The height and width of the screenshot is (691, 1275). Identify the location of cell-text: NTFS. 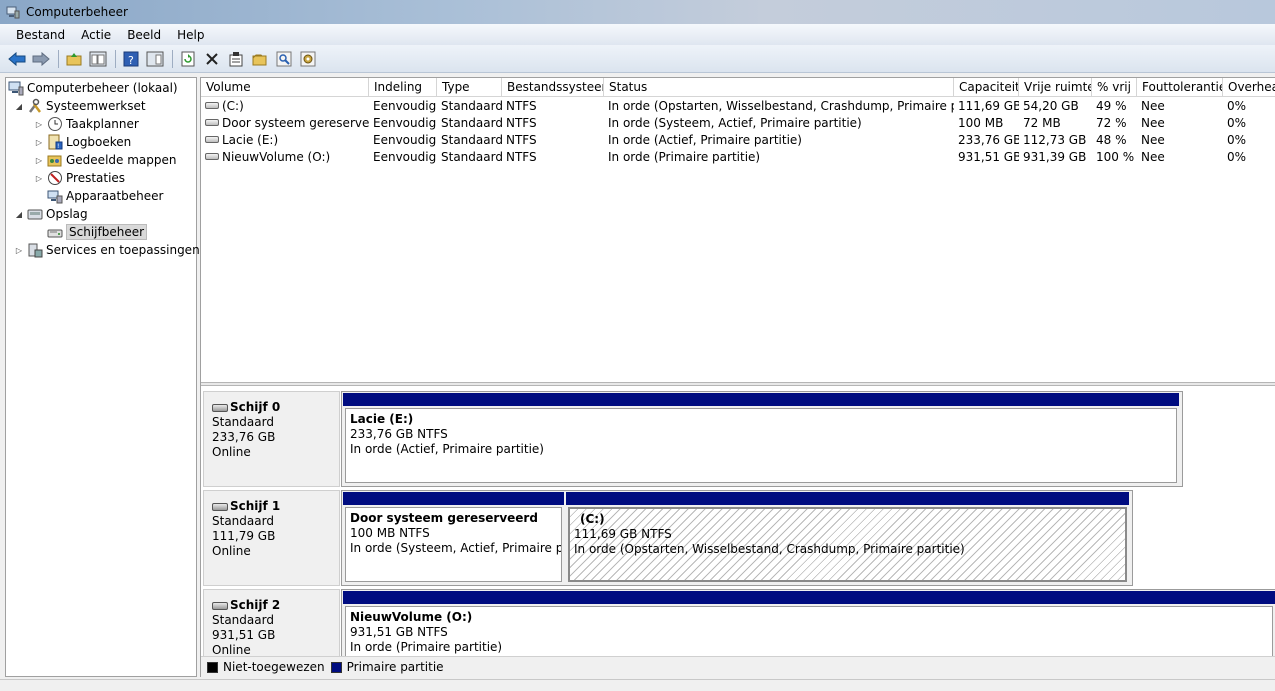
(521, 157).